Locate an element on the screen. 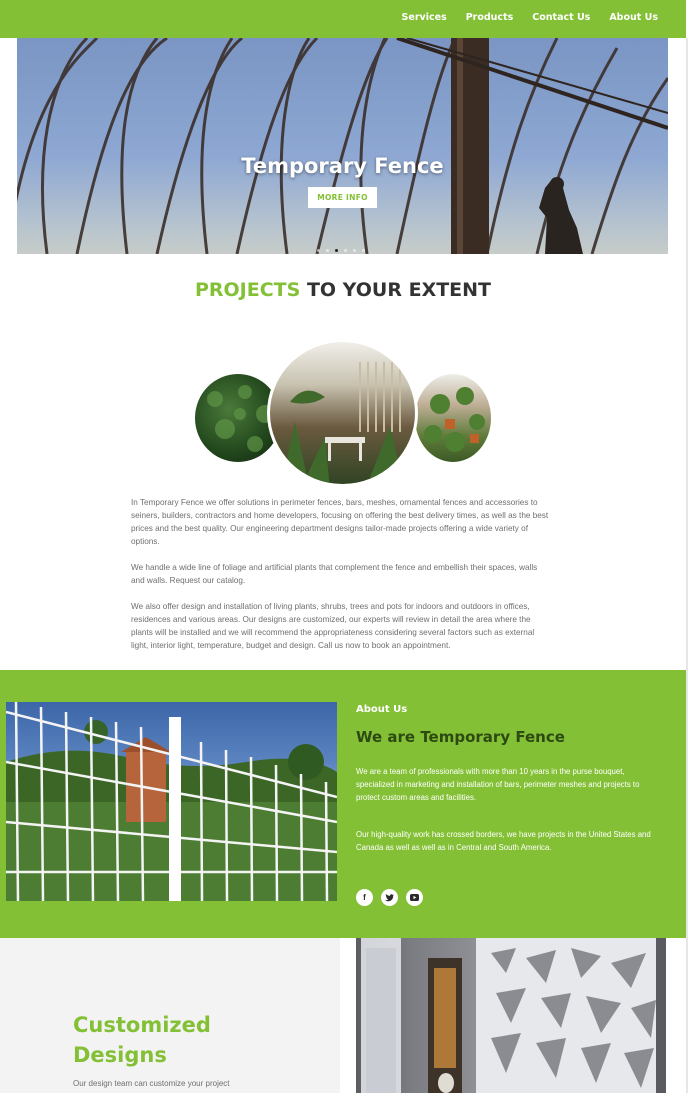 The image size is (688, 1093). about-kicker: About Us is located at coordinates (382, 709).